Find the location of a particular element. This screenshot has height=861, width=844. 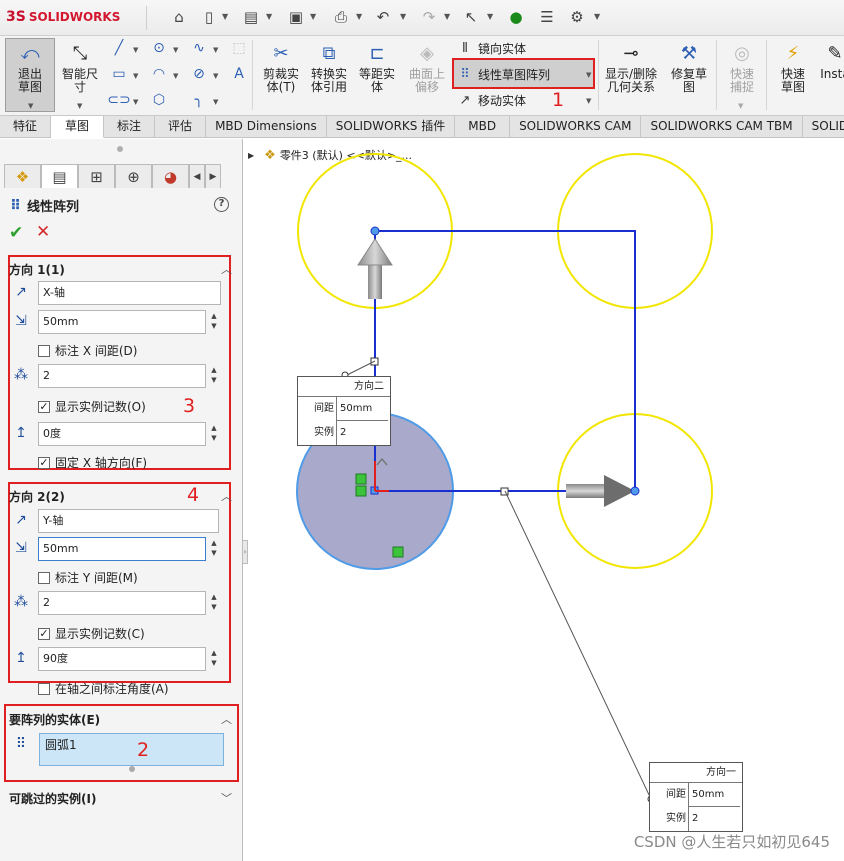

ellipse-icon: ⊘ is located at coordinates (199, 74).